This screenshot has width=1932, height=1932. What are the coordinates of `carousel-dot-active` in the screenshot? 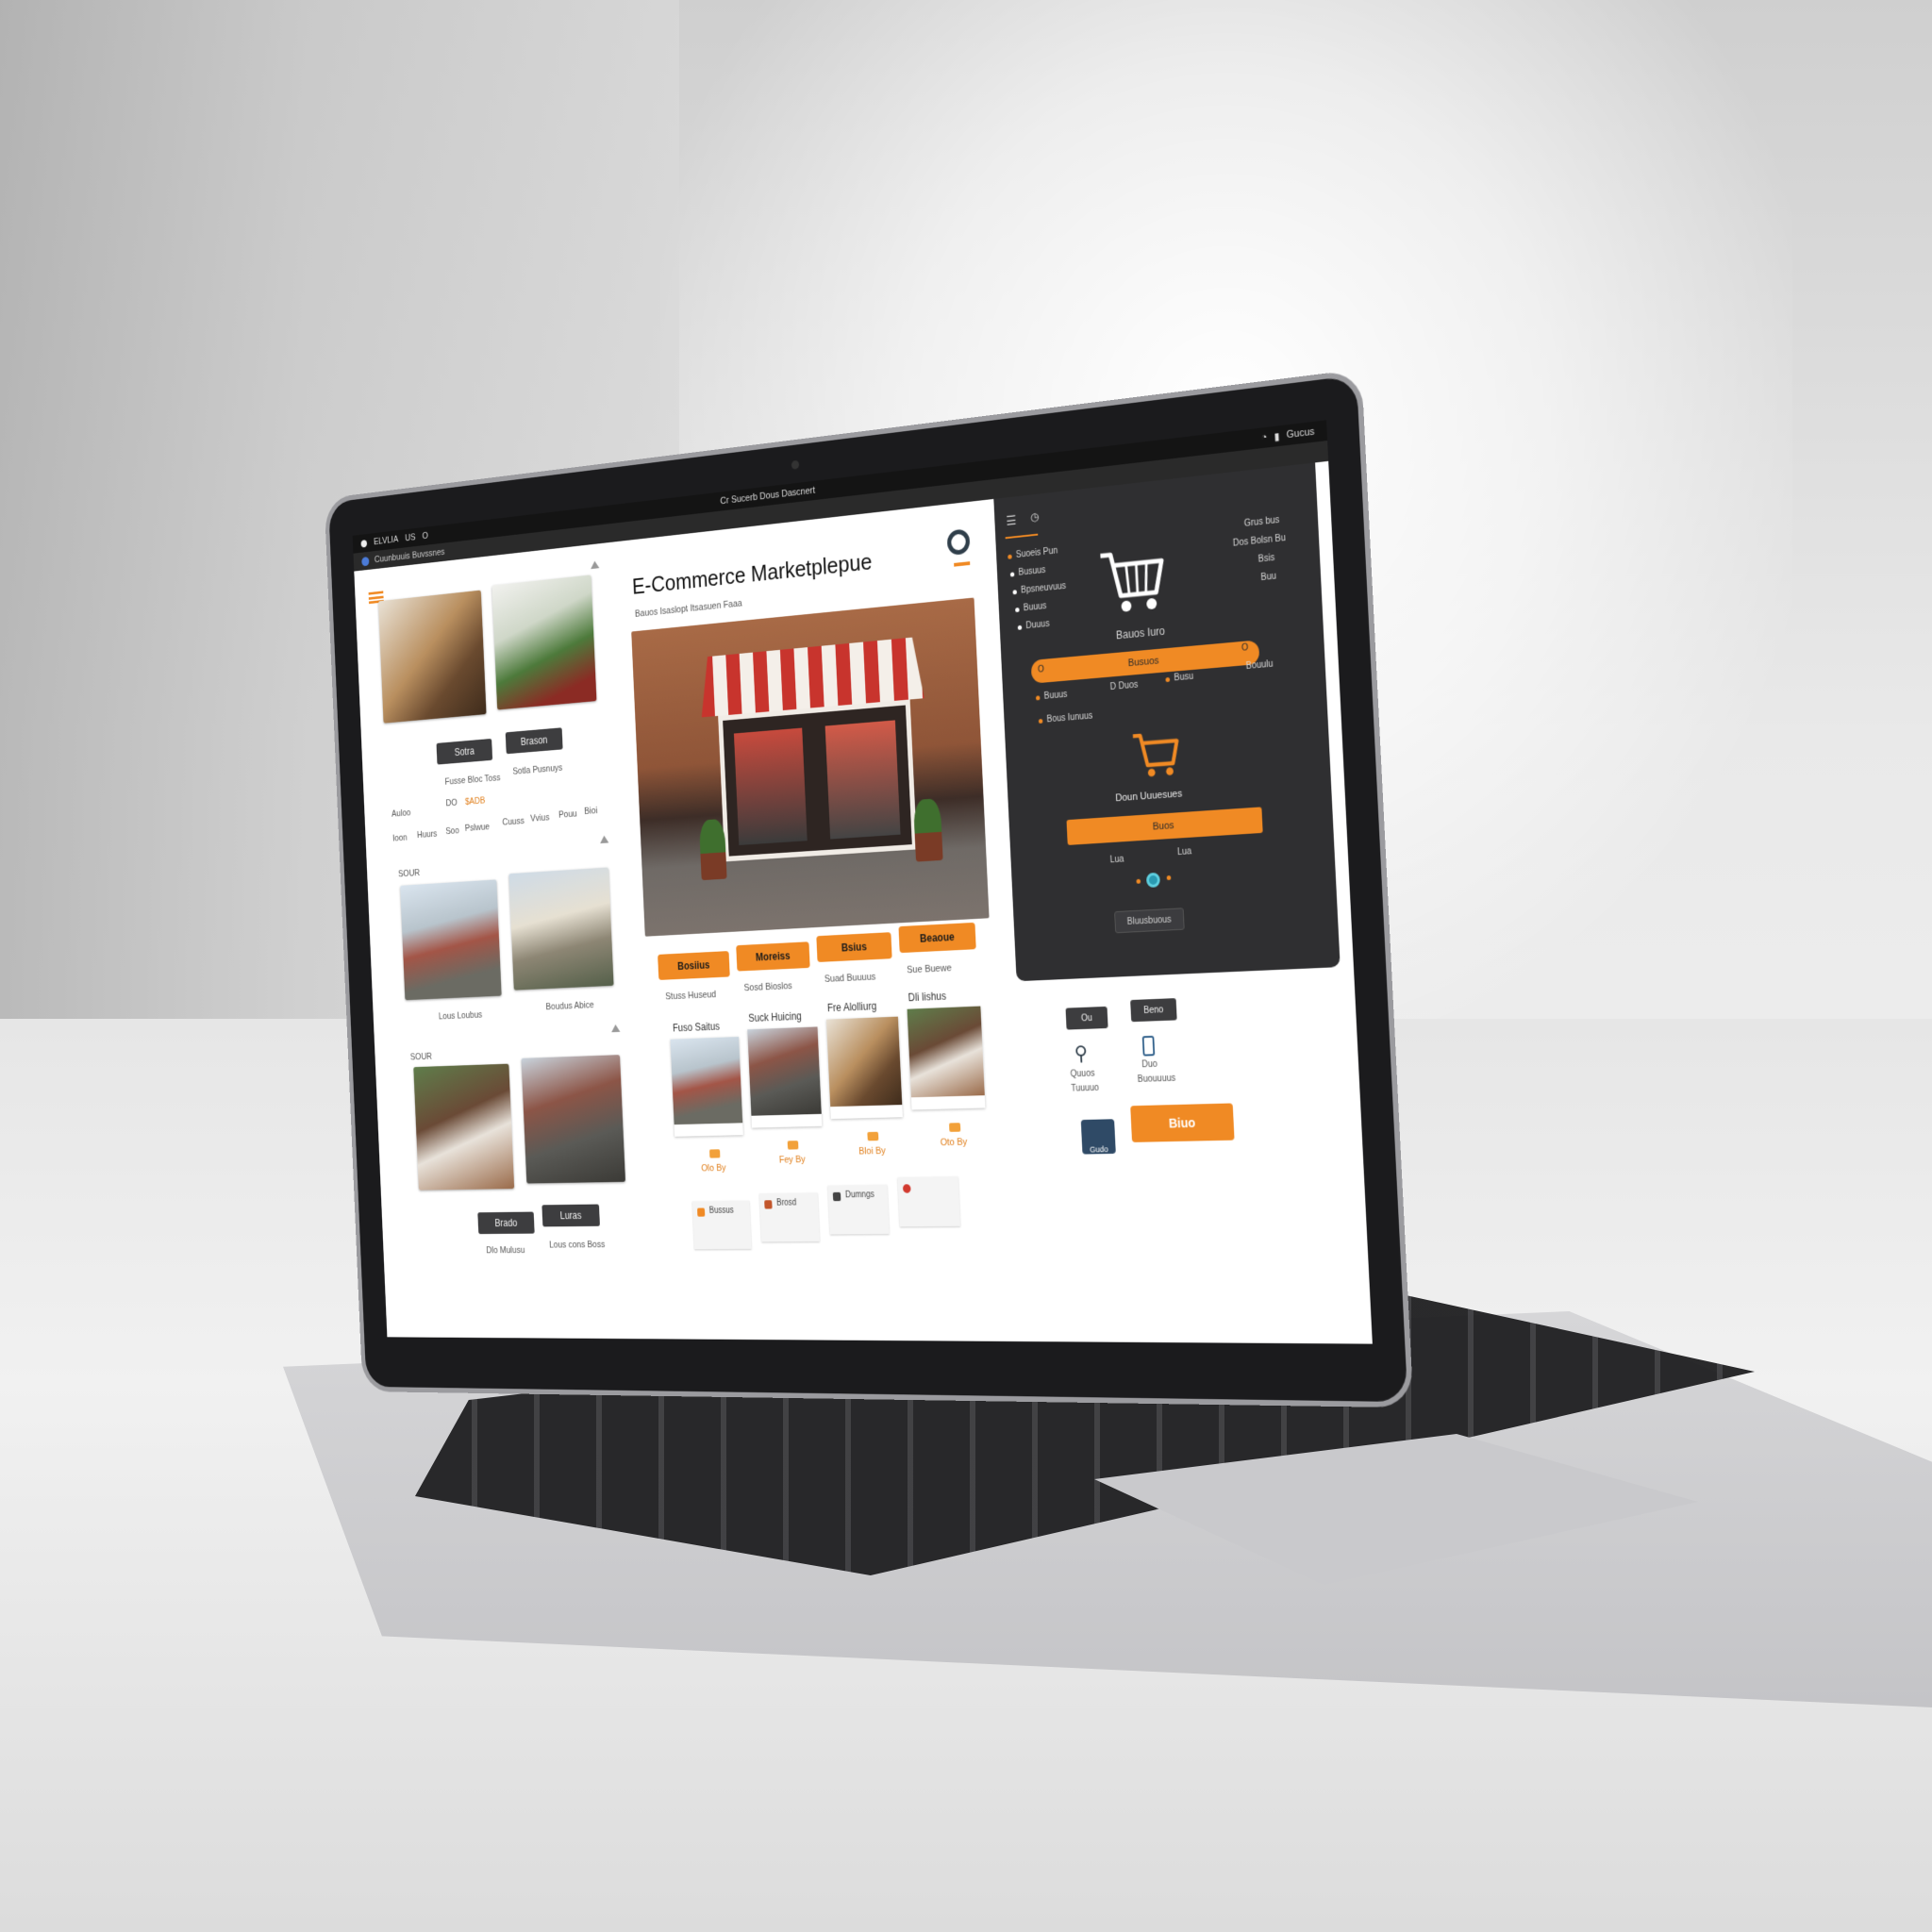 It's located at (1152, 881).